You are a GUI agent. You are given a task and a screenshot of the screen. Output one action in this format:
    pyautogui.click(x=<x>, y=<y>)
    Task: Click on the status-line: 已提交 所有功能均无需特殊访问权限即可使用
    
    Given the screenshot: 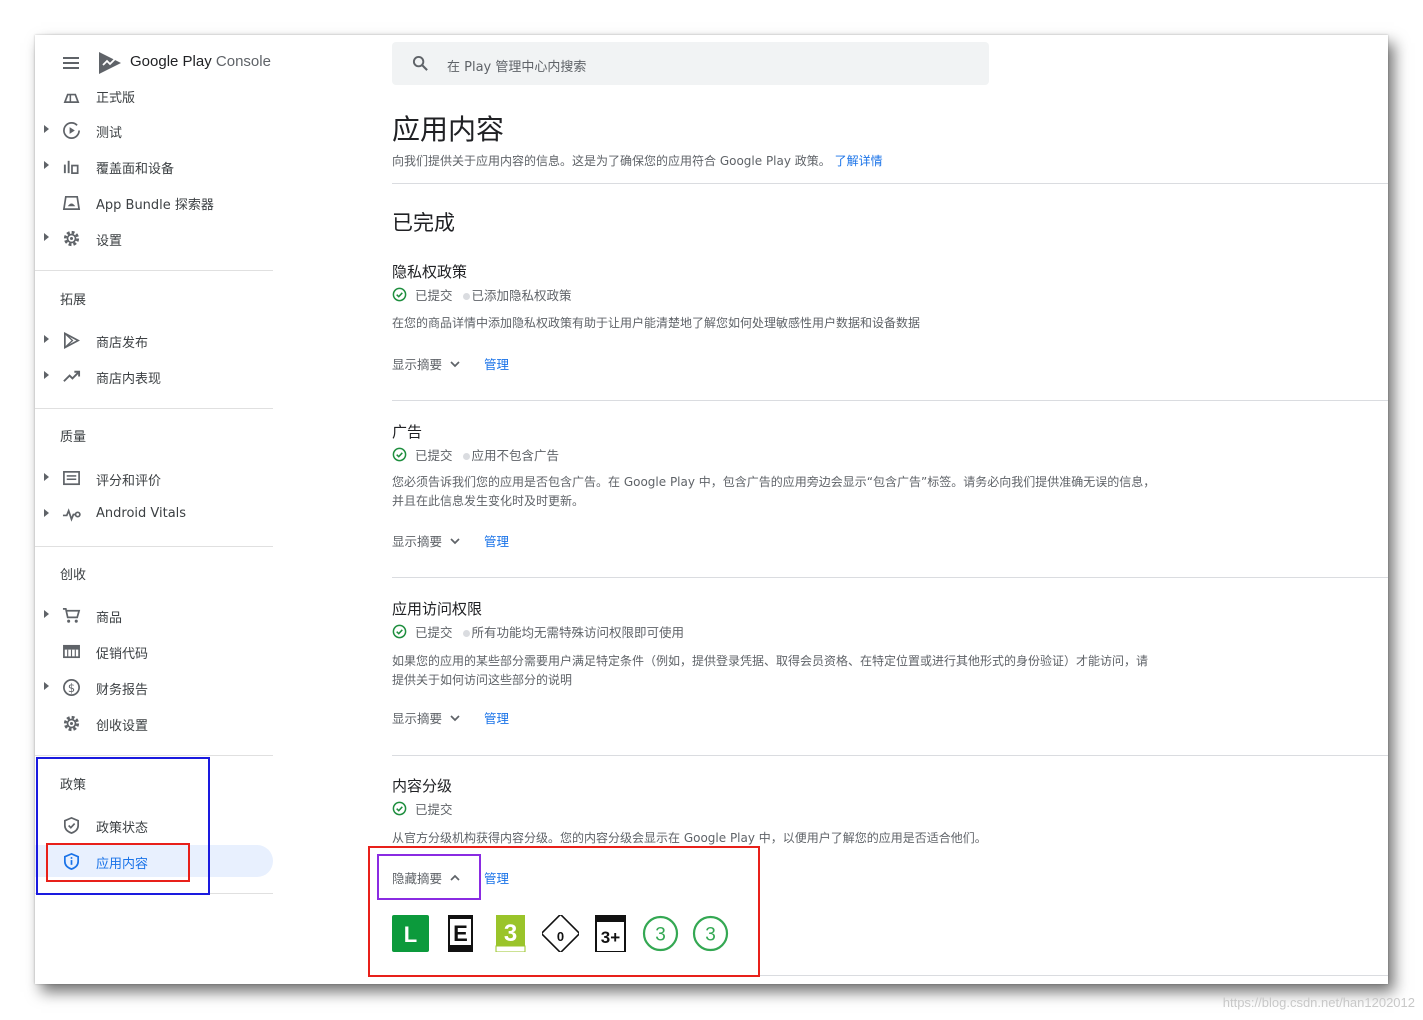 What is the action you would take?
    pyautogui.click(x=538, y=631)
    